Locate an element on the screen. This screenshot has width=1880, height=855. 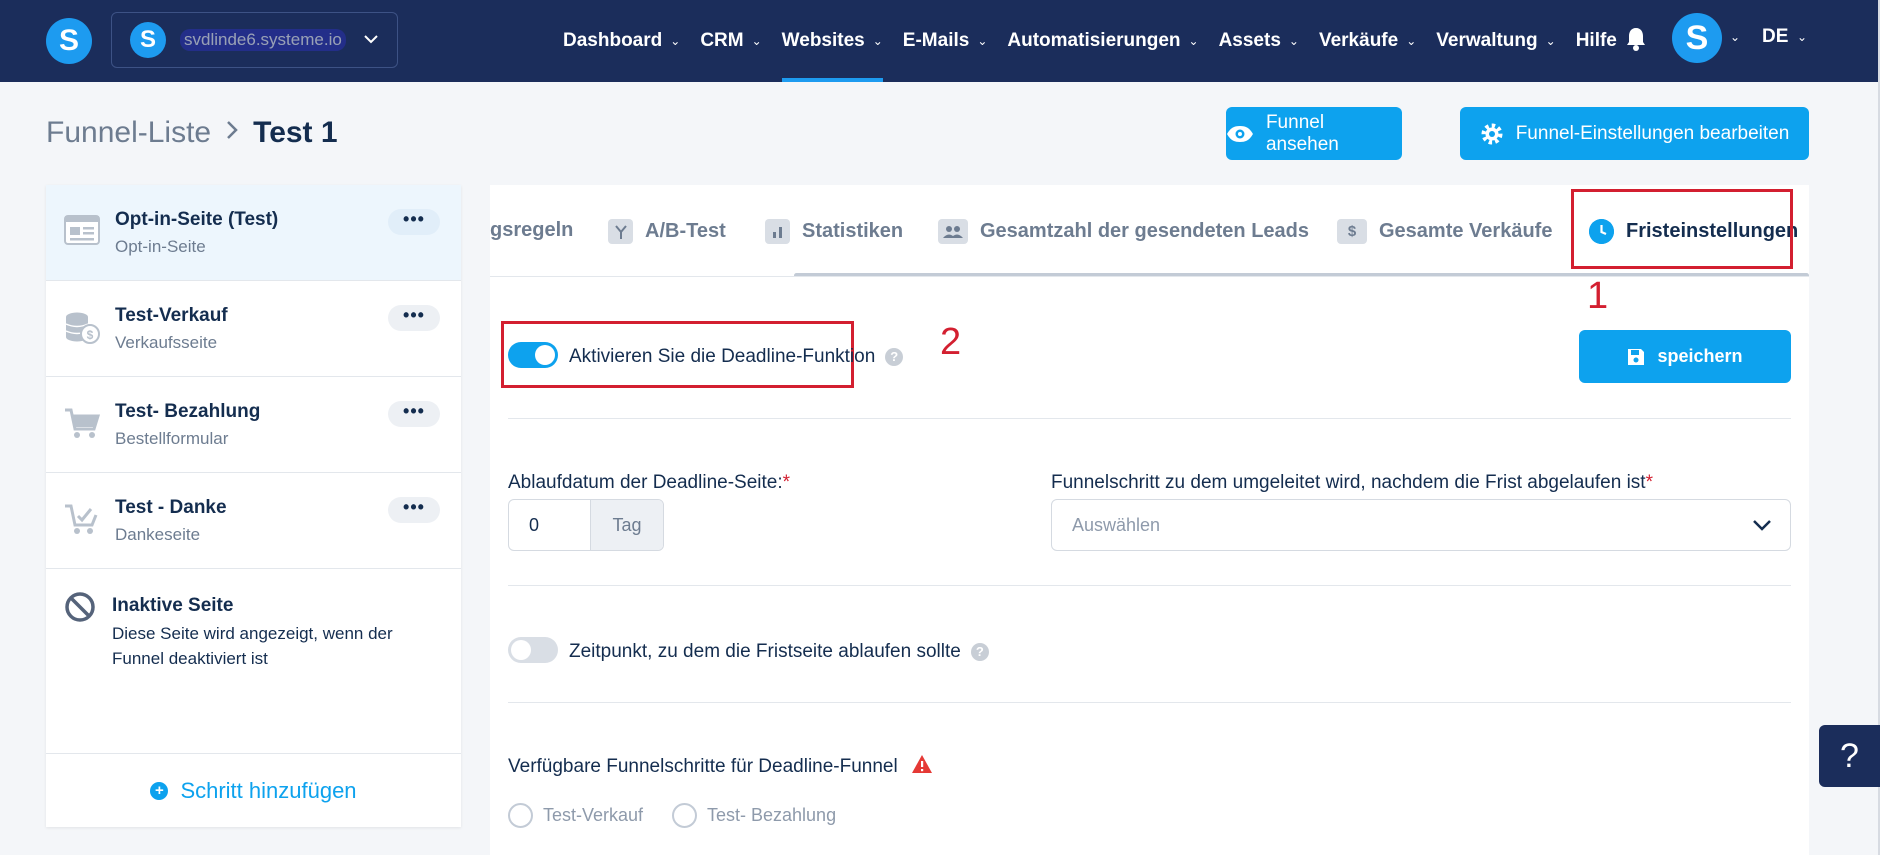
expiry-time-toggle is located at coordinates (533, 650).